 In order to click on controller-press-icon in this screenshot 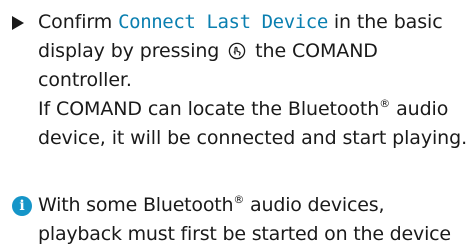, I will do `click(237, 50)`.